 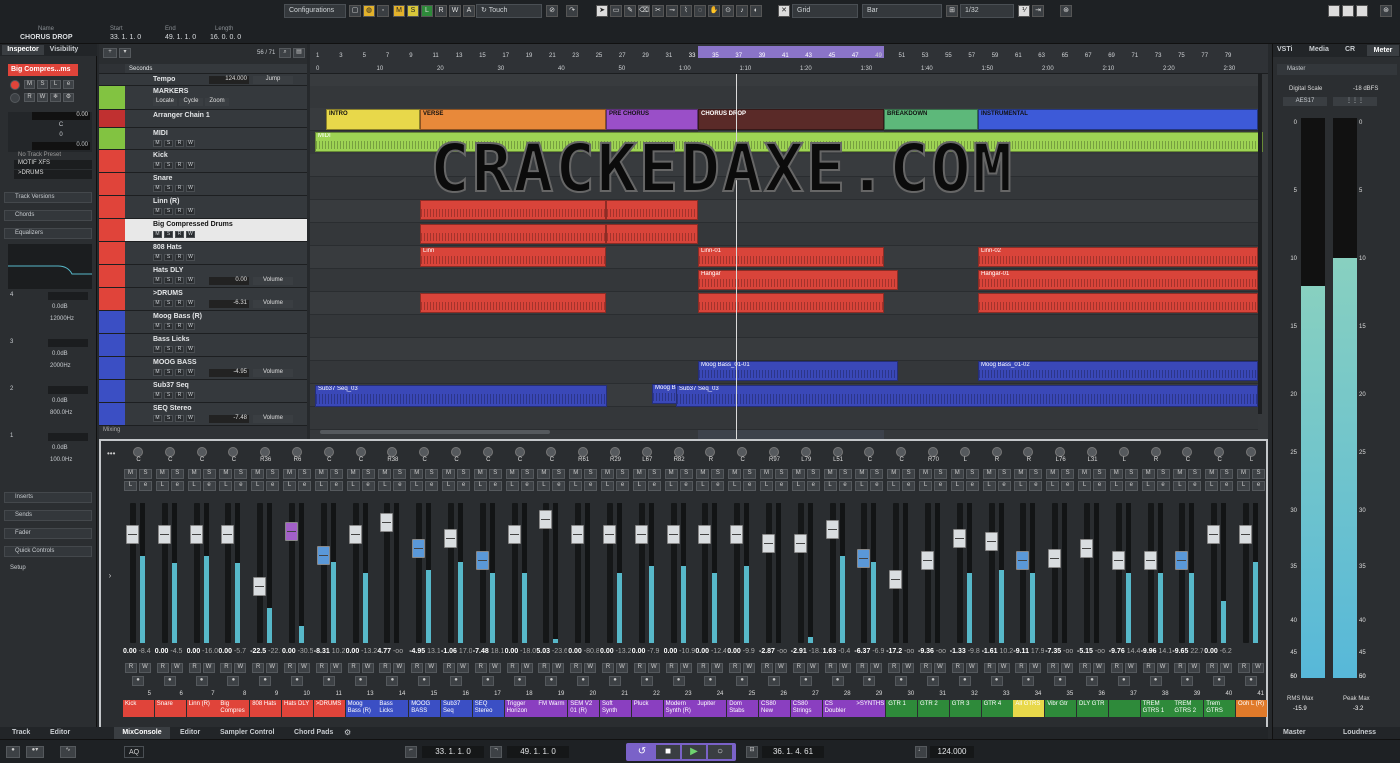 I want to click on track-name: SEQ Stereo, so click(x=172, y=408).